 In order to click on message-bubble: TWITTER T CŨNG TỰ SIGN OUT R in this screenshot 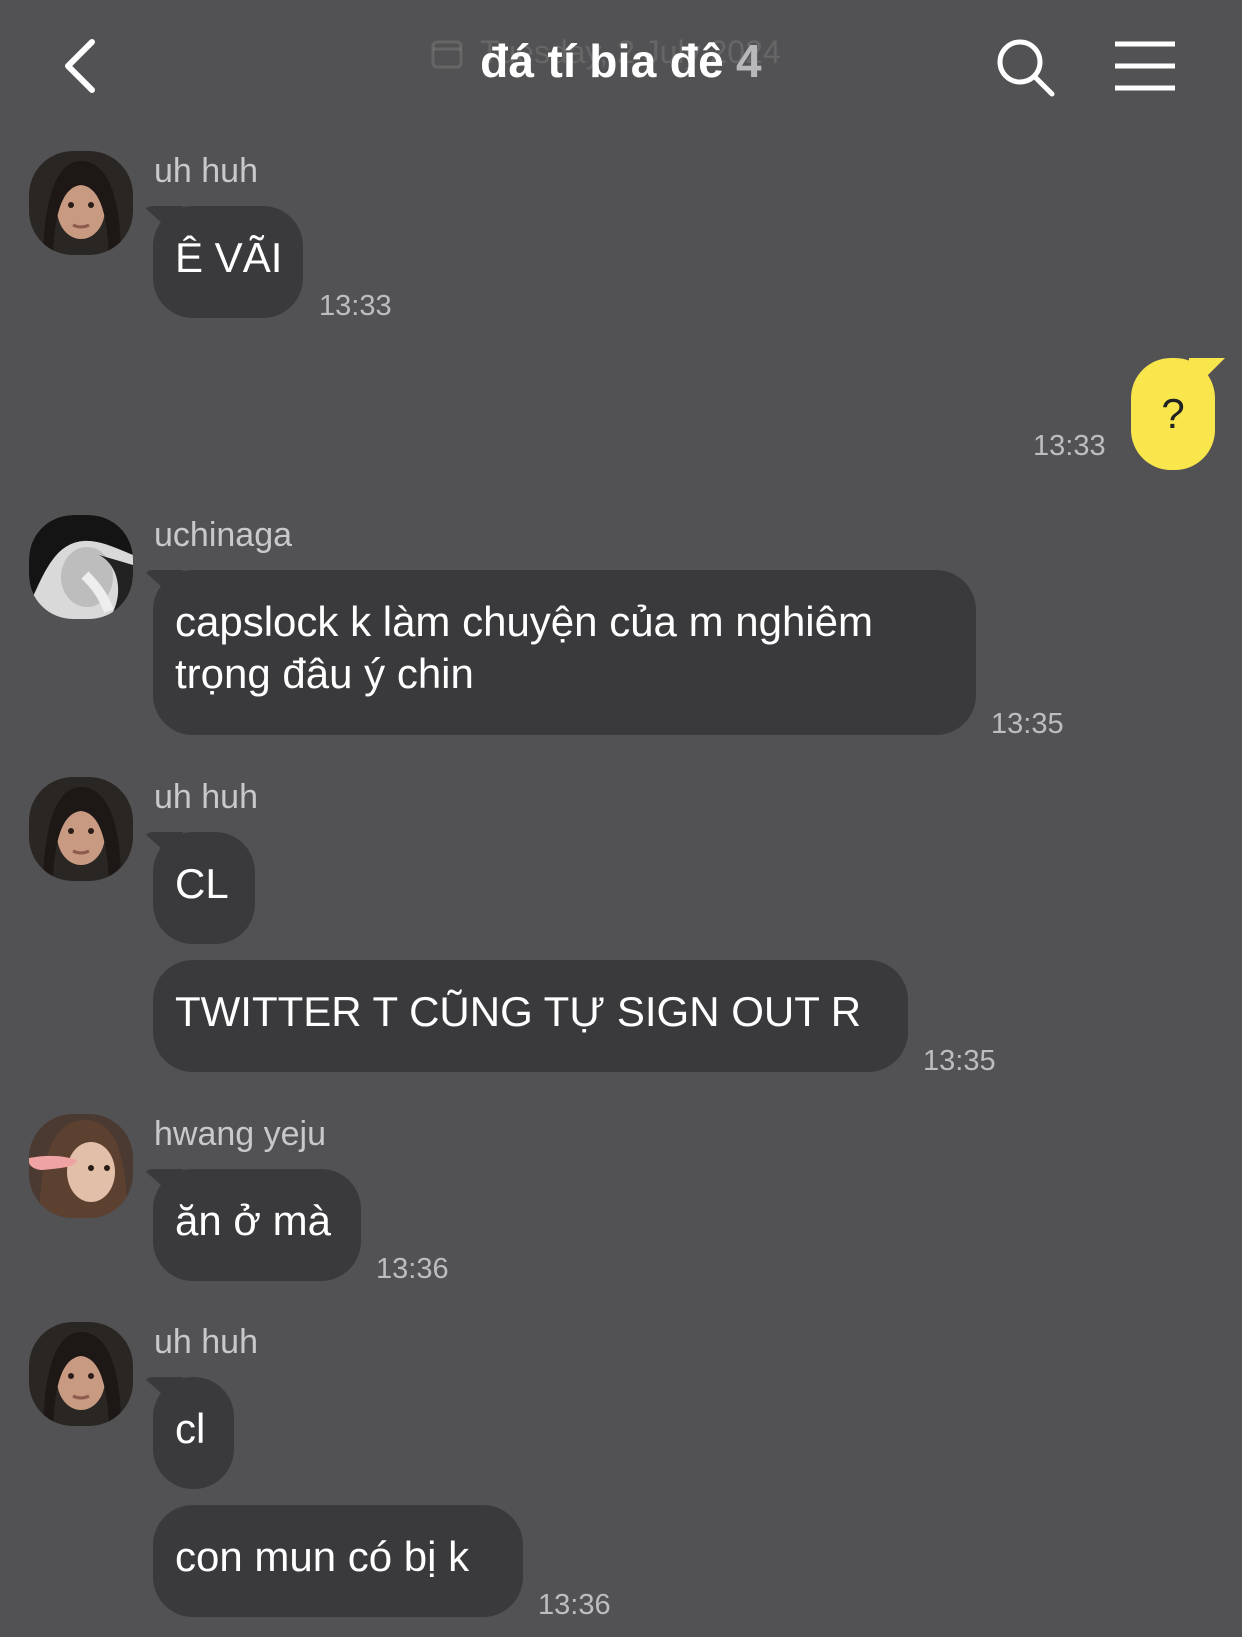, I will do `click(530, 1016)`.